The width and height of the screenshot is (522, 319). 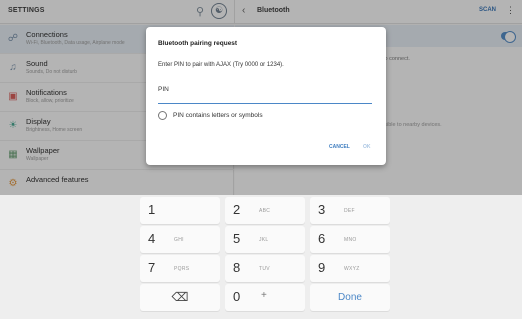 I want to click on key-letters: WXYZ, so click(x=352, y=269).